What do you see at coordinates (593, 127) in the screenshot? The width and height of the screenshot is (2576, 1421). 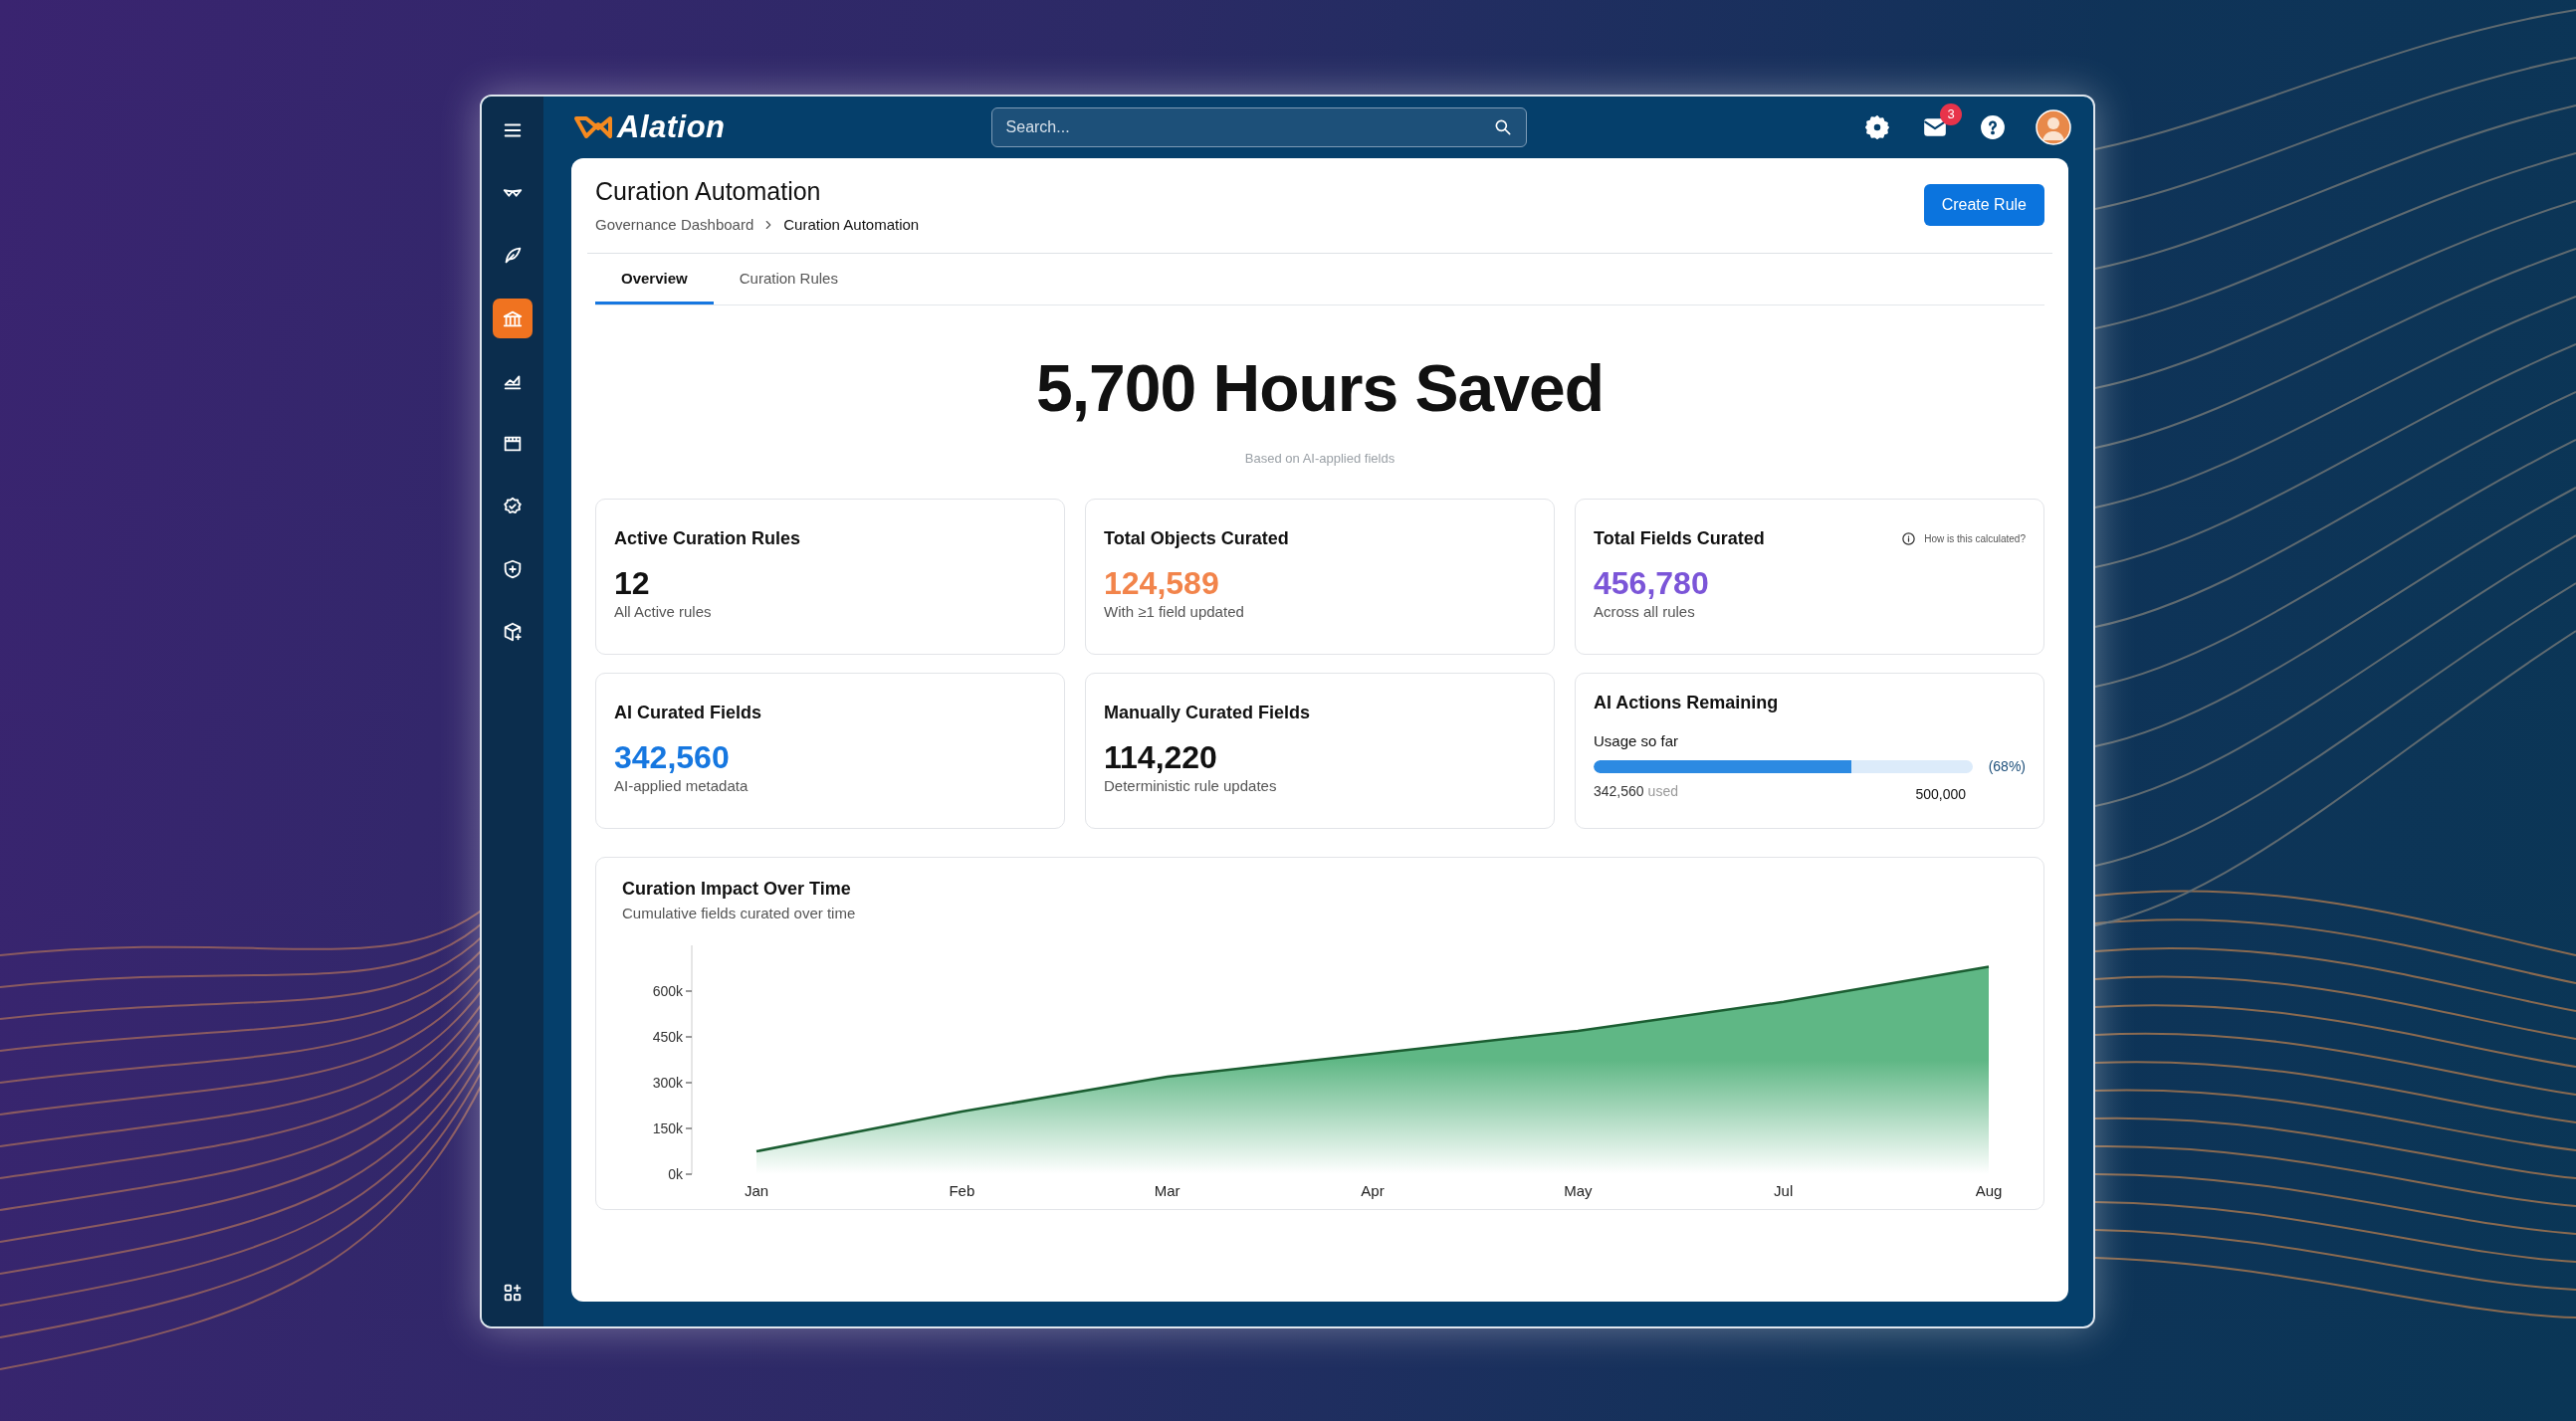 I see `logo-icon` at bounding box center [593, 127].